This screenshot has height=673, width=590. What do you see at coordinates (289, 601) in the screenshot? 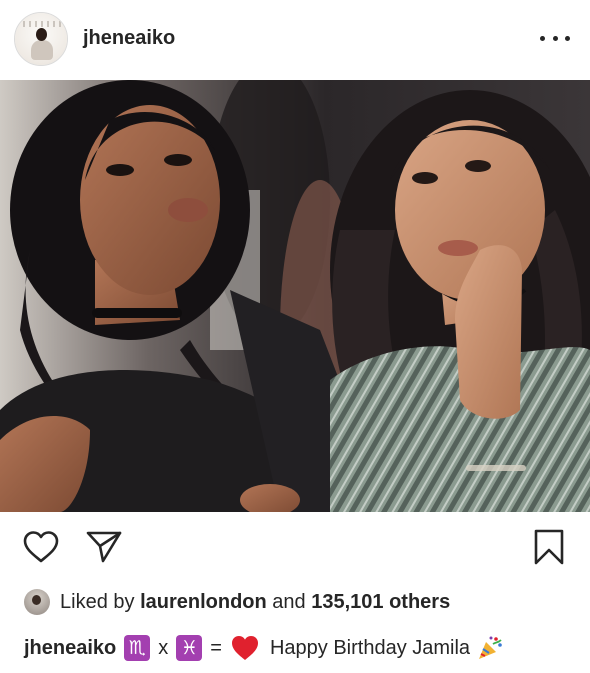
I see `likes-connector: and` at bounding box center [289, 601].